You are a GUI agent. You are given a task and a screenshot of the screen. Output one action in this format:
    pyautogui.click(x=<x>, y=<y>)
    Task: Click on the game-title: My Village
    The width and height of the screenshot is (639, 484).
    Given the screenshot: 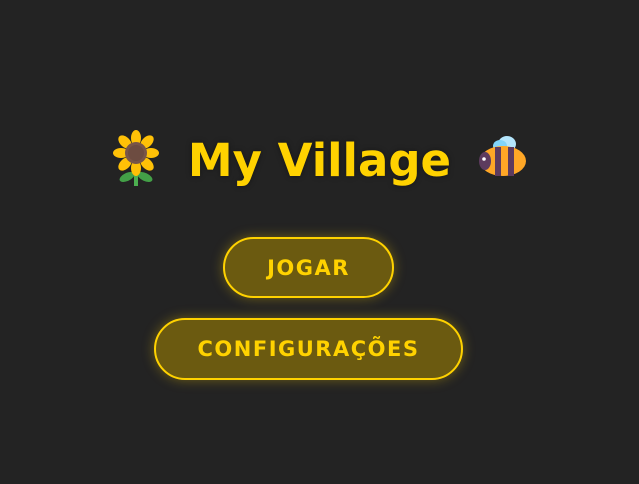 What is the action you would take?
    pyautogui.click(x=319, y=160)
    